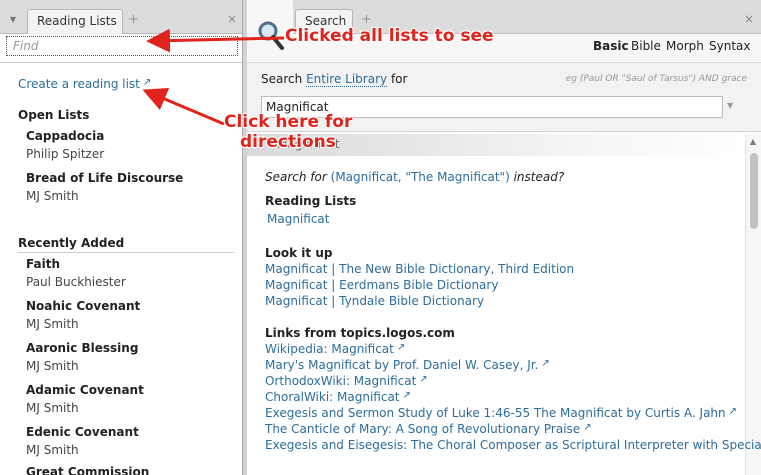 Image resolution: width=761 pixels, height=475 pixels. What do you see at coordinates (311, 201) in the screenshot?
I see `reading-lists-heading: Reading Lists` at bounding box center [311, 201].